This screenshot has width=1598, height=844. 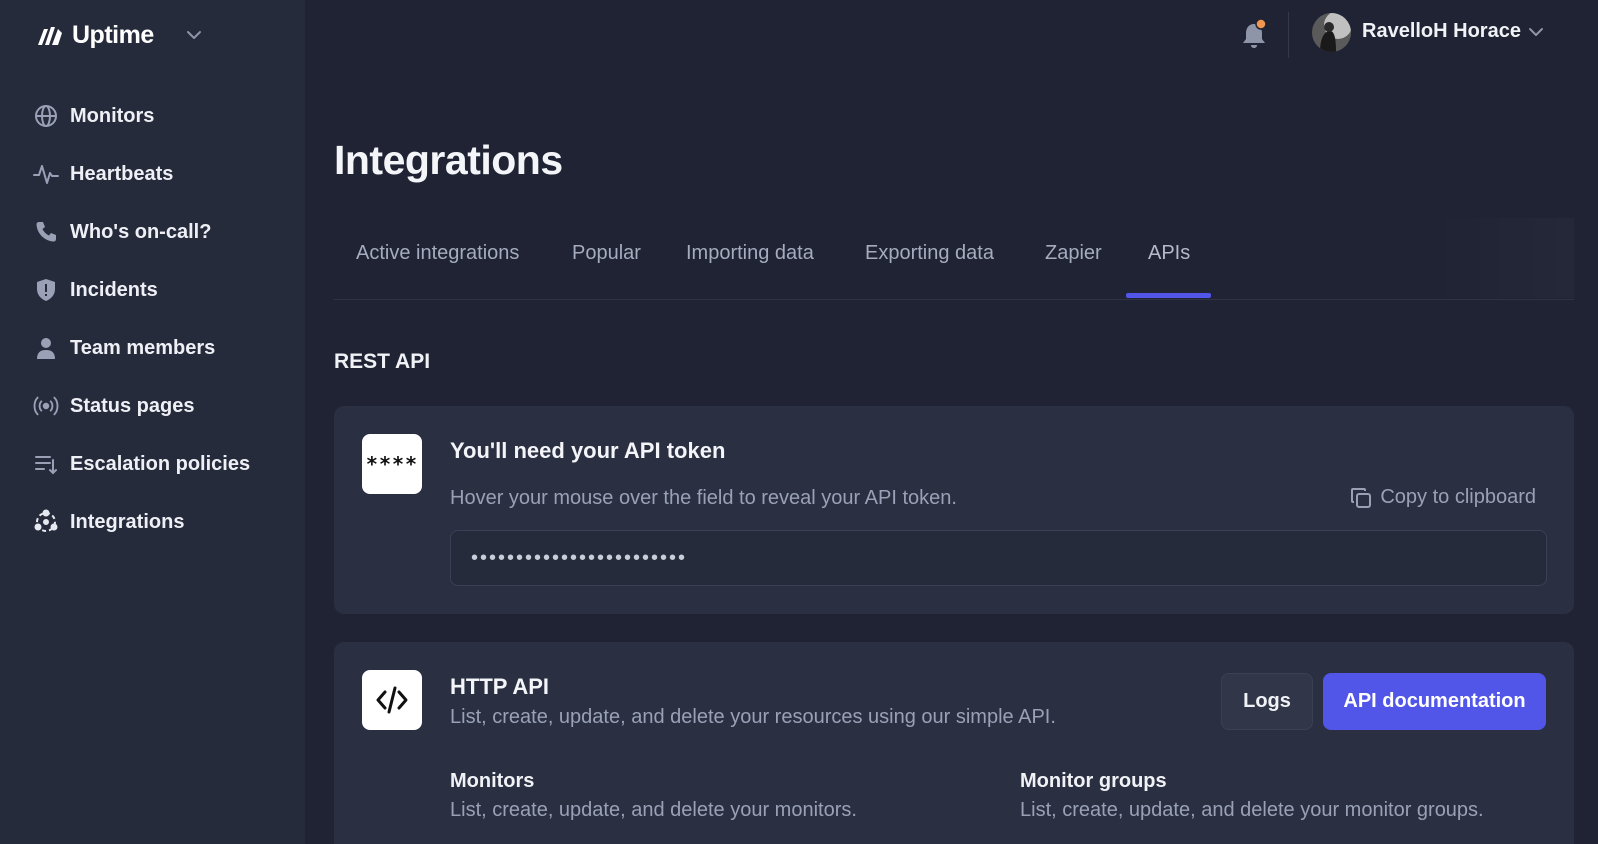 I want to click on uptime-logo-icon, so click(x=50, y=36).